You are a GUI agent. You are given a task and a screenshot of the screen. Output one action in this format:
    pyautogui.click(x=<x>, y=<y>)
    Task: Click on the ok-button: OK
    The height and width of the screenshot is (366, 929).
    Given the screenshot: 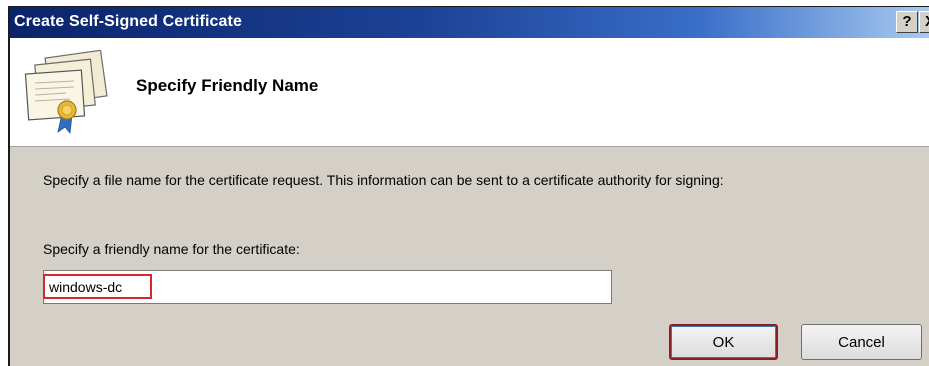 What is the action you would take?
    pyautogui.click(x=723, y=342)
    